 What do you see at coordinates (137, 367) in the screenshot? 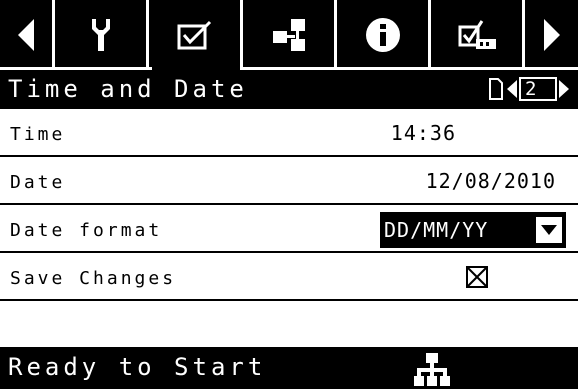
I see `status-text: Ready to Start` at bounding box center [137, 367].